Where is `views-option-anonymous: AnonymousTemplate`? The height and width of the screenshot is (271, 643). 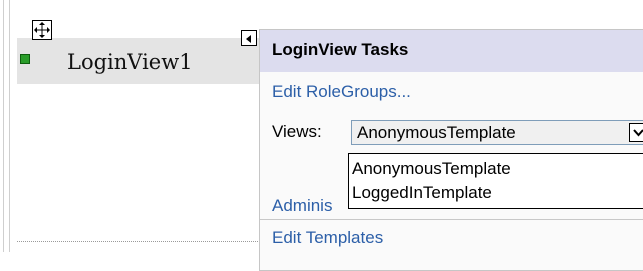 views-option-anonymous: AnonymousTemplate is located at coordinates (496, 168).